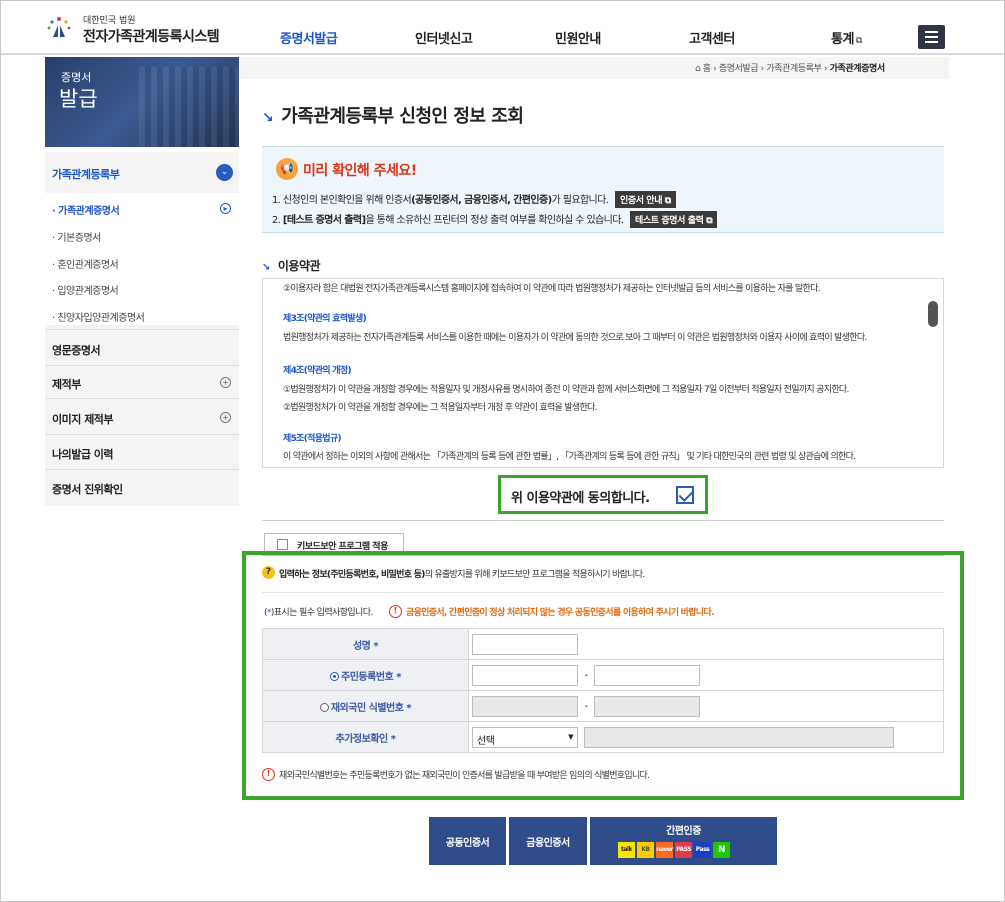 This screenshot has width=1005, height=902. I want to click on page-title-text: 가족관계등록부 신청인 정보 조회, so click(402, 116).